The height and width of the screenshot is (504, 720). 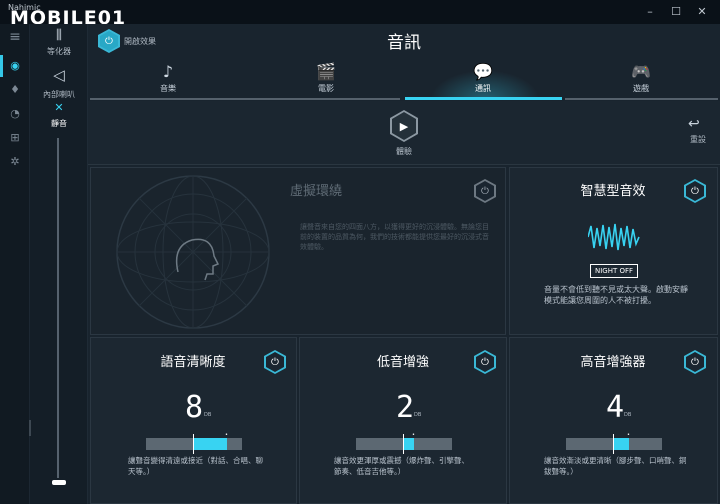 What do you see at coordinates (59, 35) in the screenshot?
I see `equalizer-icon: ⫼` at bounding box center [59, 35].